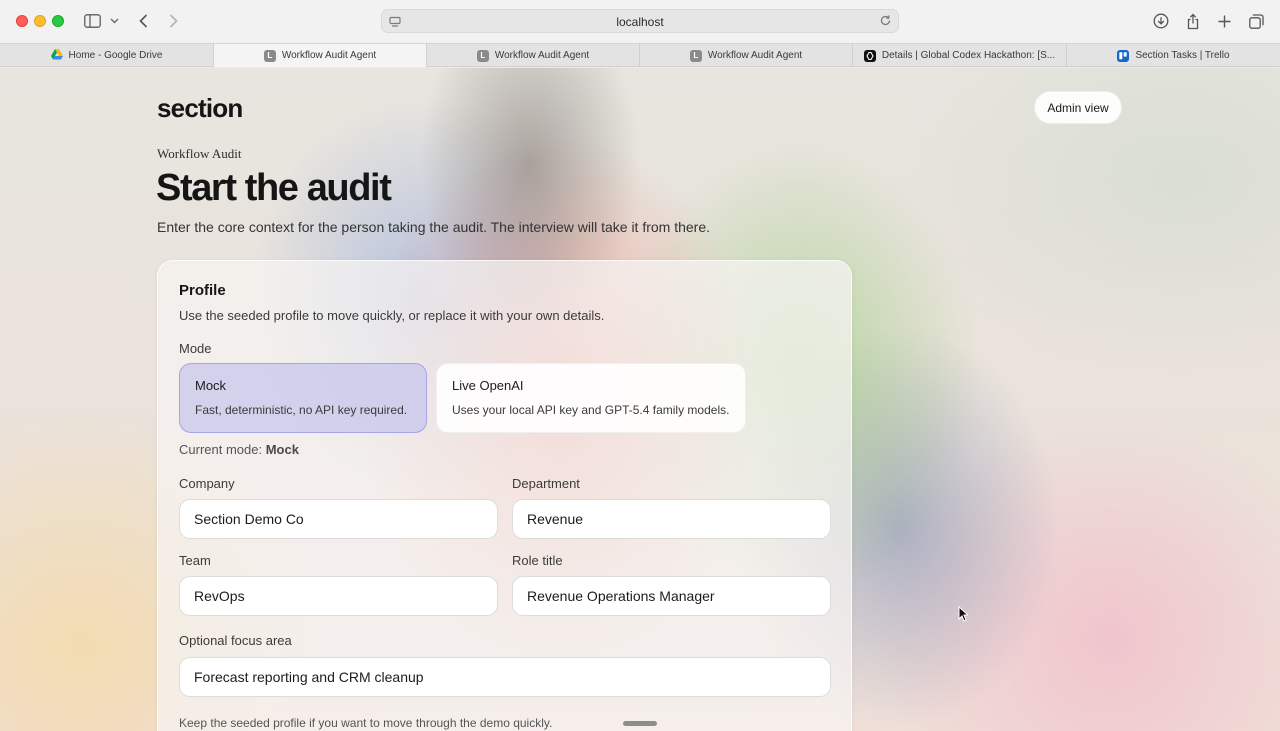  What do you see at coordinates (338, 519) in the screenshot?
I see `company-input` at bounding box center [338, 519].